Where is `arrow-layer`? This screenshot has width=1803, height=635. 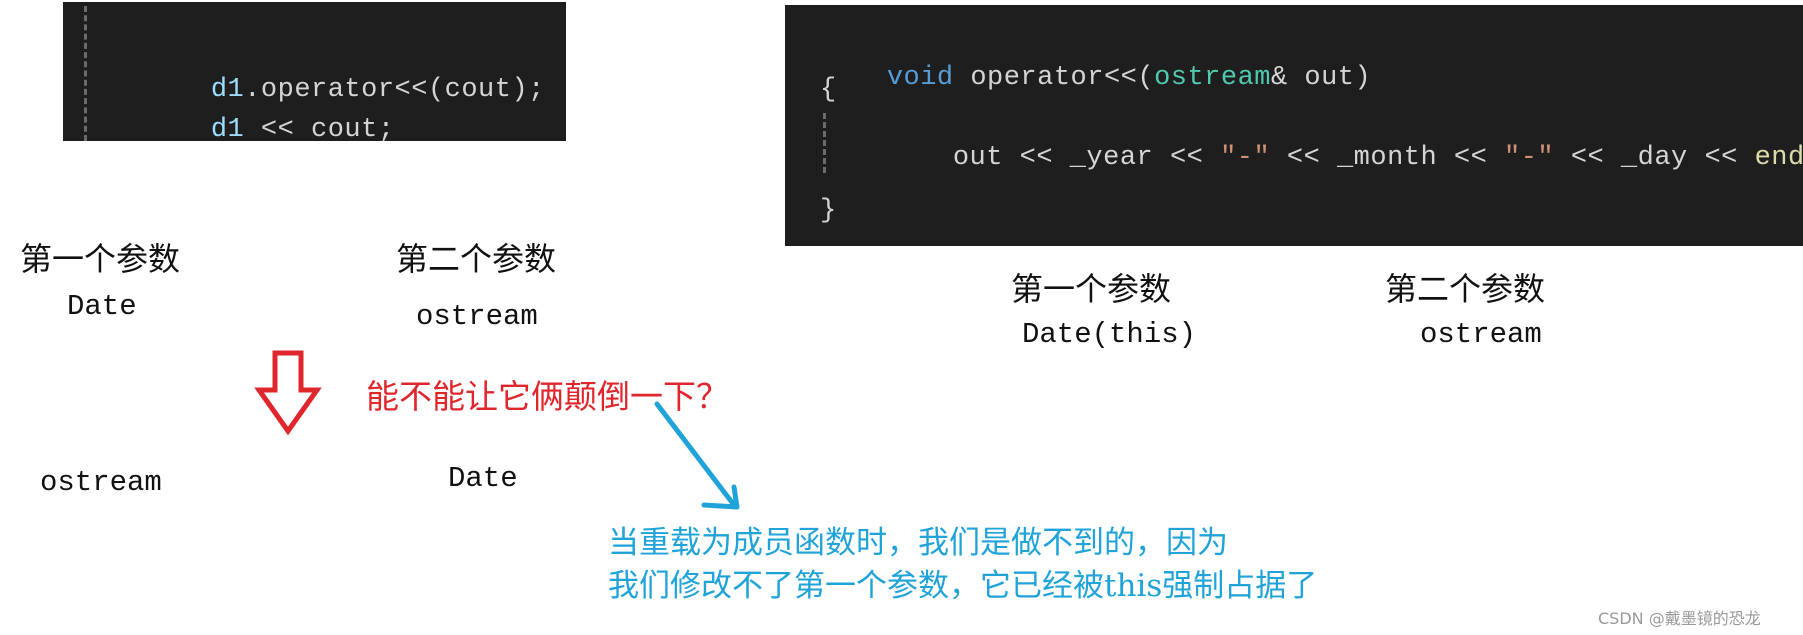 arrow-layer is located at coordinates (497, 430).